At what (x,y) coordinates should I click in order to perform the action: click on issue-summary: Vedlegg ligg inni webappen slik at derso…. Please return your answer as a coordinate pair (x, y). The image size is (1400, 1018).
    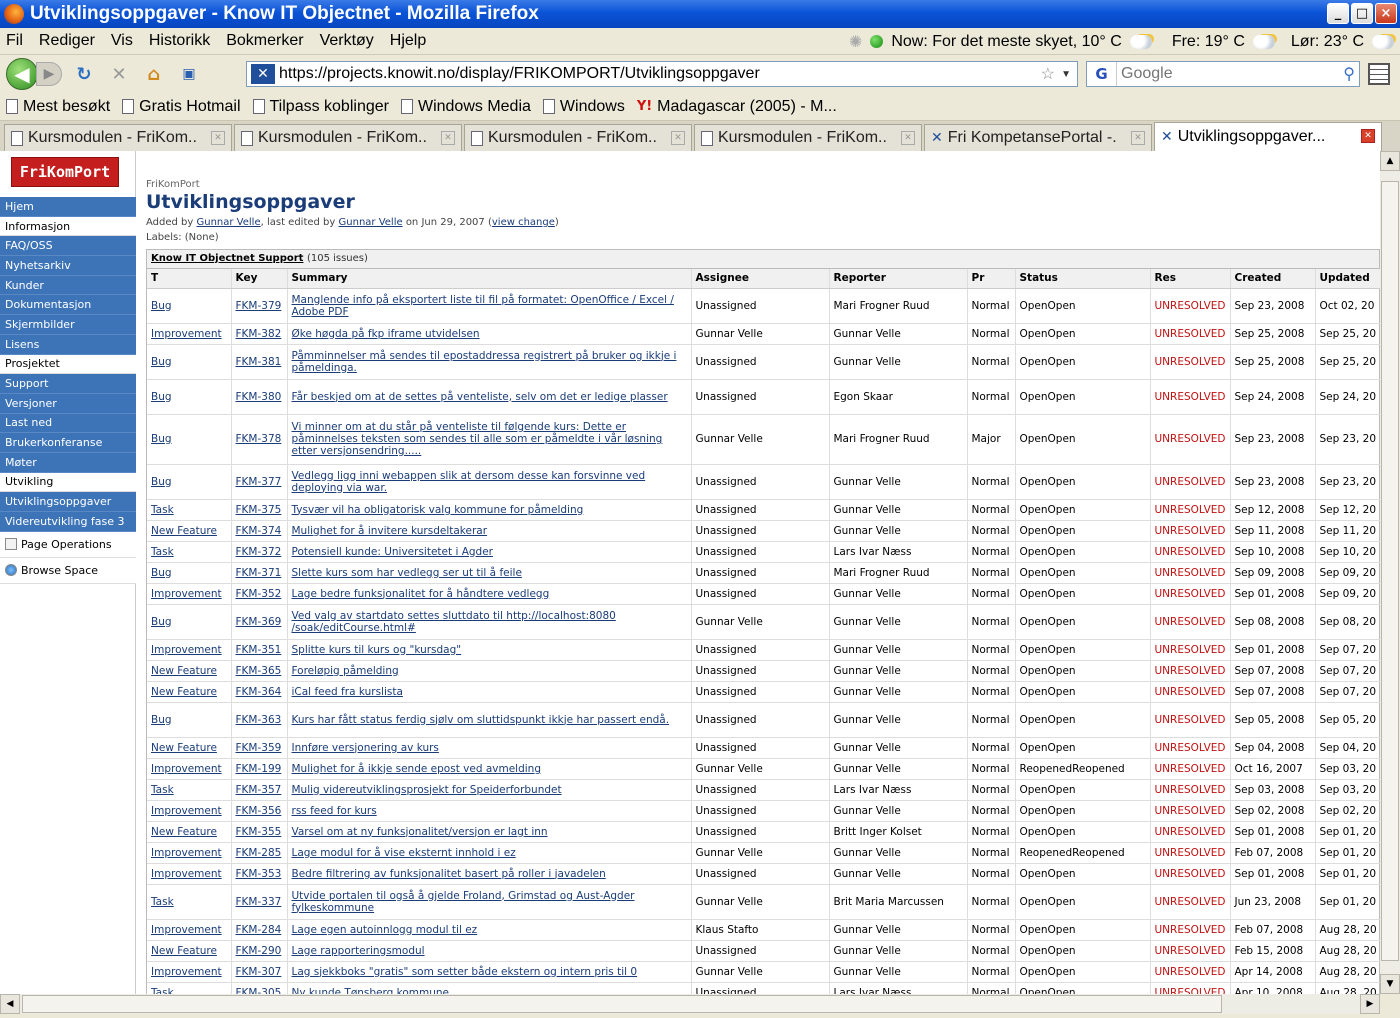
    Looking at the image, I should click on (469, 482).